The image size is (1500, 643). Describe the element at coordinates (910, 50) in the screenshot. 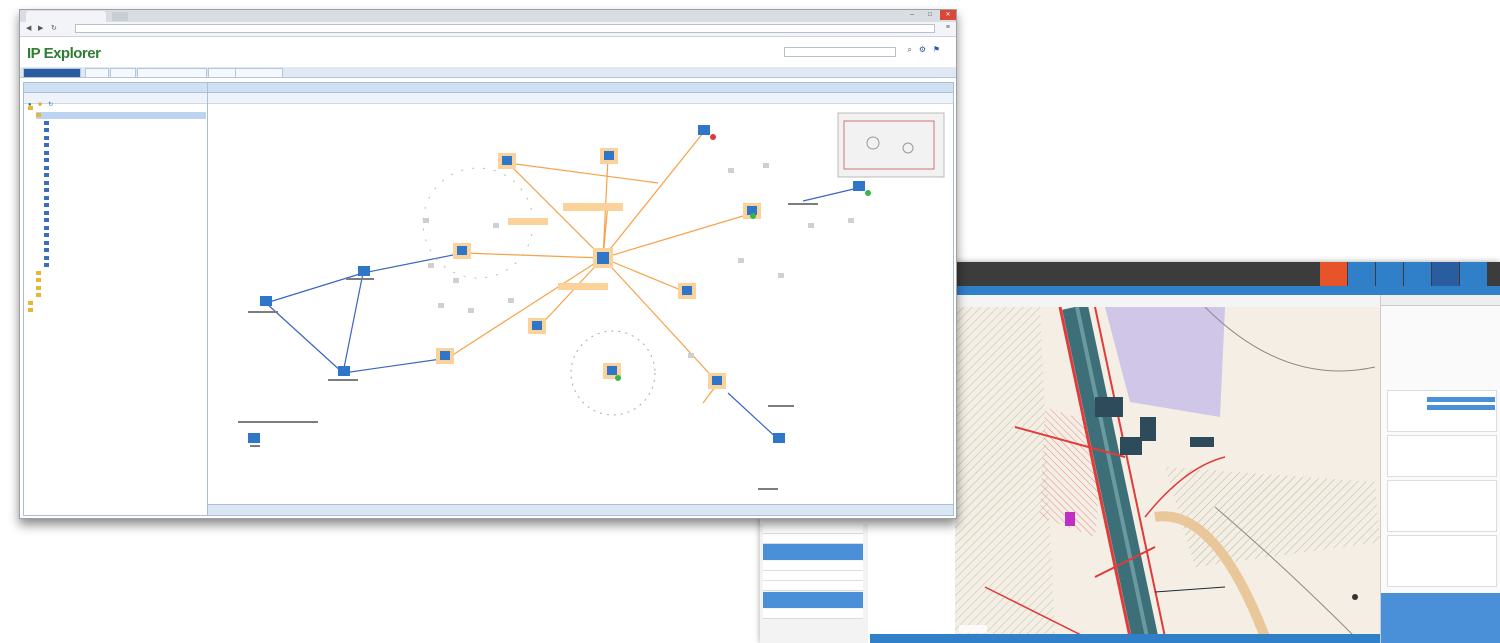

I see `search-icon: ⌕` at that location.